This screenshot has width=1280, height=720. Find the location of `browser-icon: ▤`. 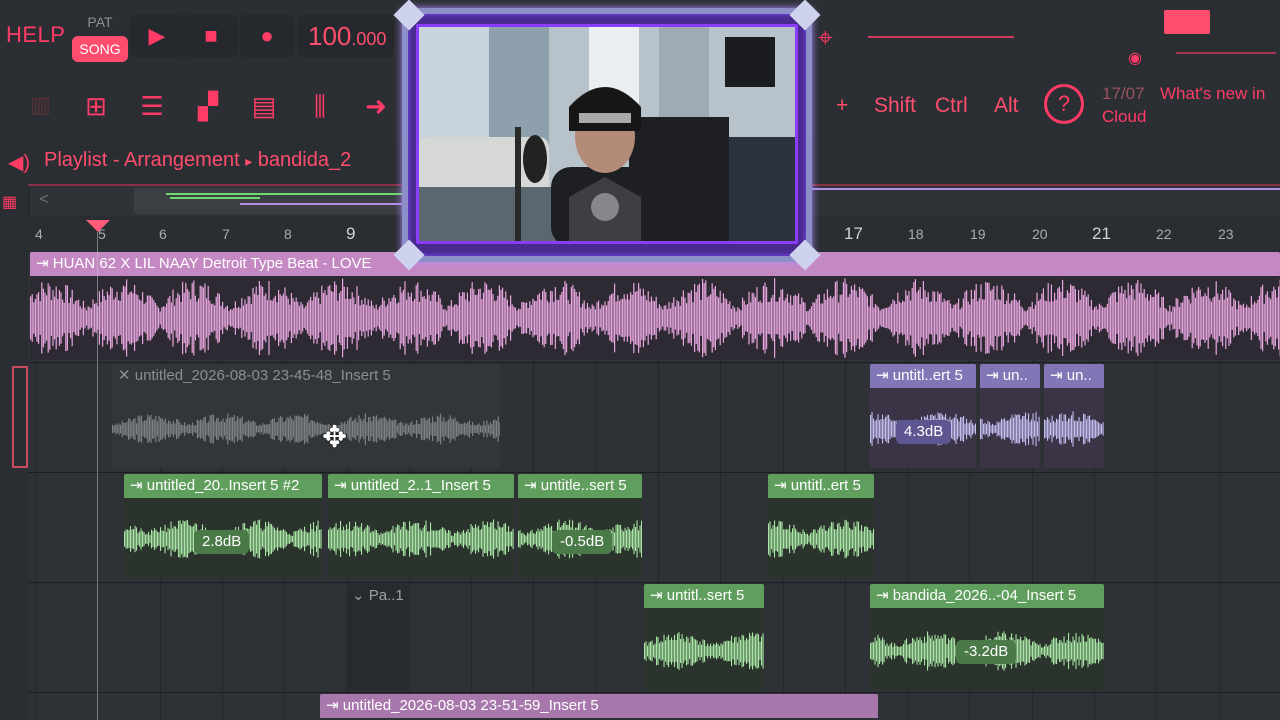

browser-icon: ▤ is located at coordinates (264, 106).